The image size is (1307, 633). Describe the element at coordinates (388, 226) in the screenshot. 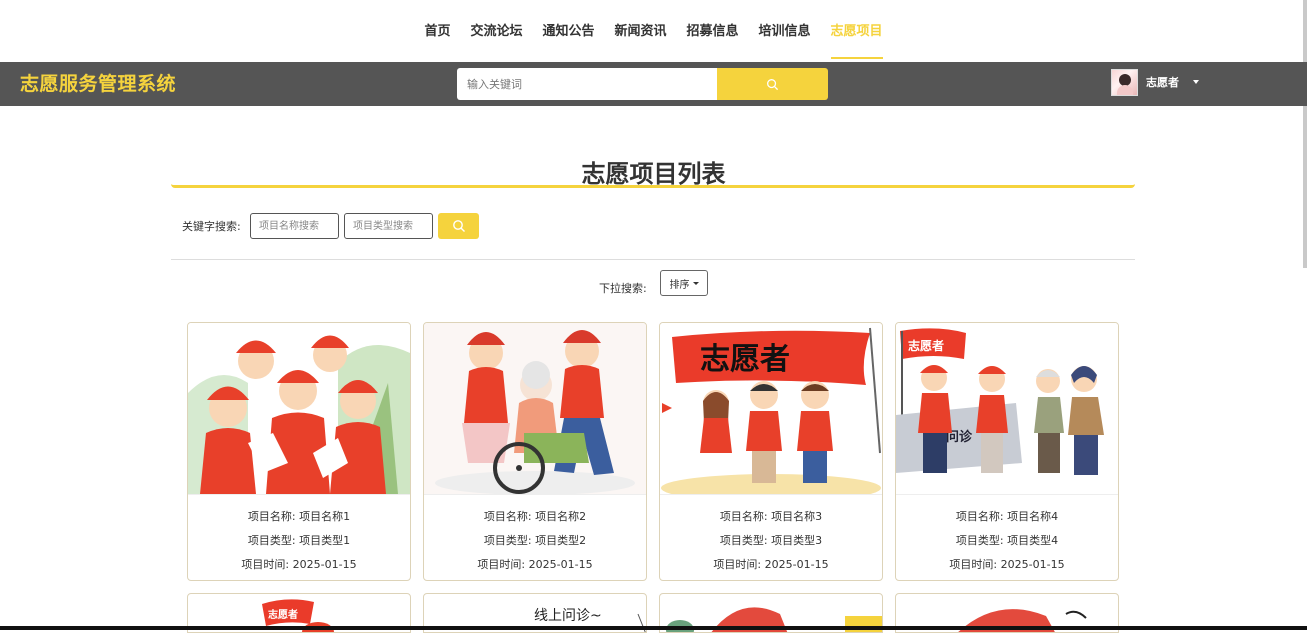

I see `project-type-search-input` at that location.